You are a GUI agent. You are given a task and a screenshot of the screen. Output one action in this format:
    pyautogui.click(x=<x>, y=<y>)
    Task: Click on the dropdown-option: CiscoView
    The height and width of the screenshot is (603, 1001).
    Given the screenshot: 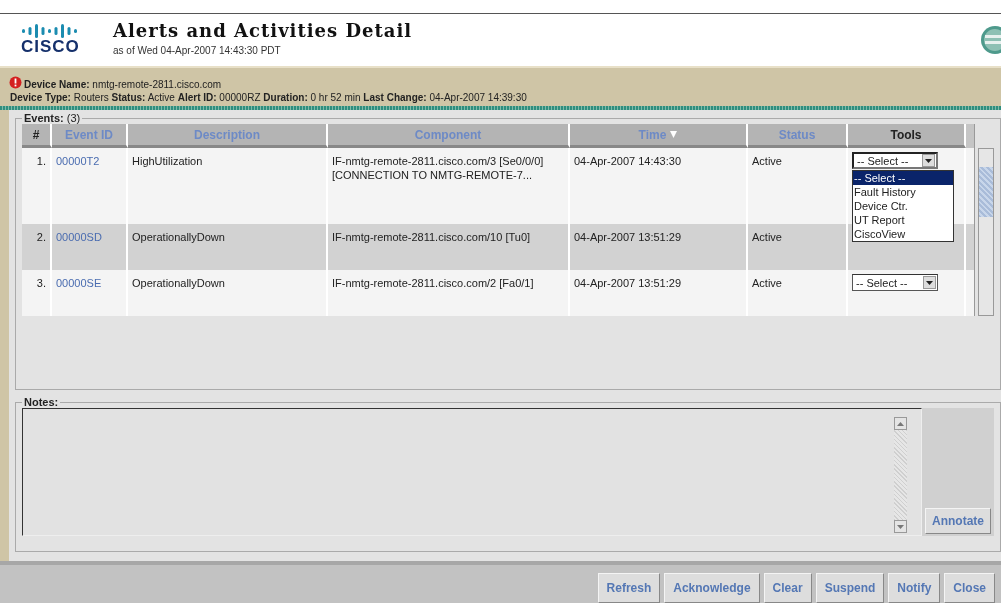 What is the action you would take?
    pyautogui.click(x=903, y=234)
    